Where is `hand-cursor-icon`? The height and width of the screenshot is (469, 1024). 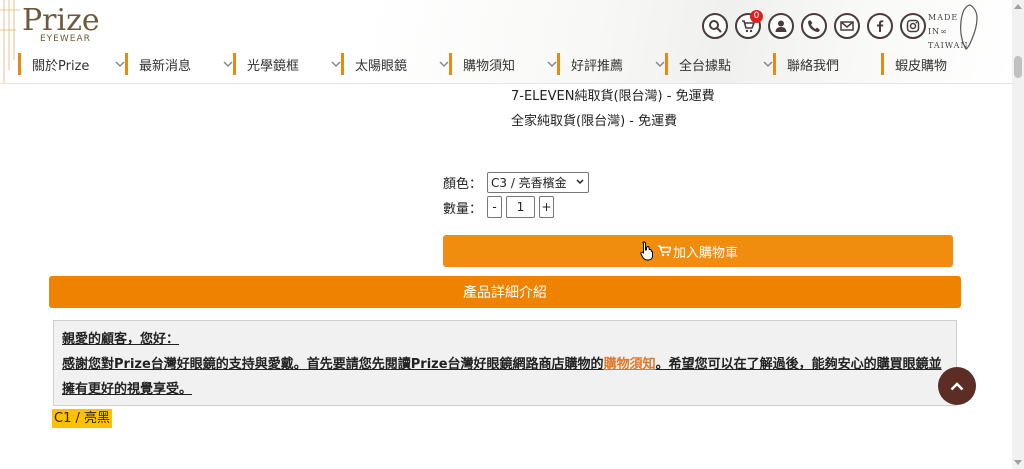
hand-cursor-icon is located at coordinates (646, 251).